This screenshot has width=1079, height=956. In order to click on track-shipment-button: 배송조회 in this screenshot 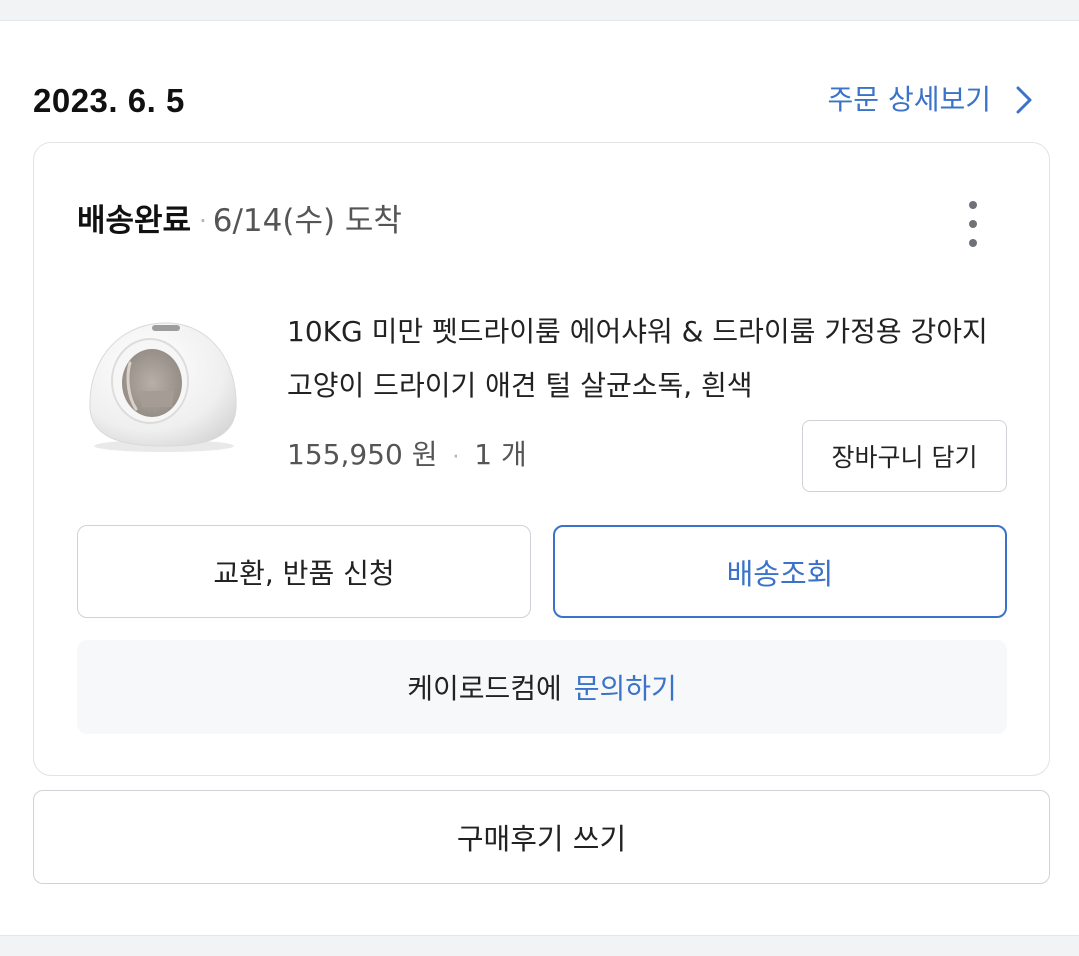, I will do `click(780, 571)`.